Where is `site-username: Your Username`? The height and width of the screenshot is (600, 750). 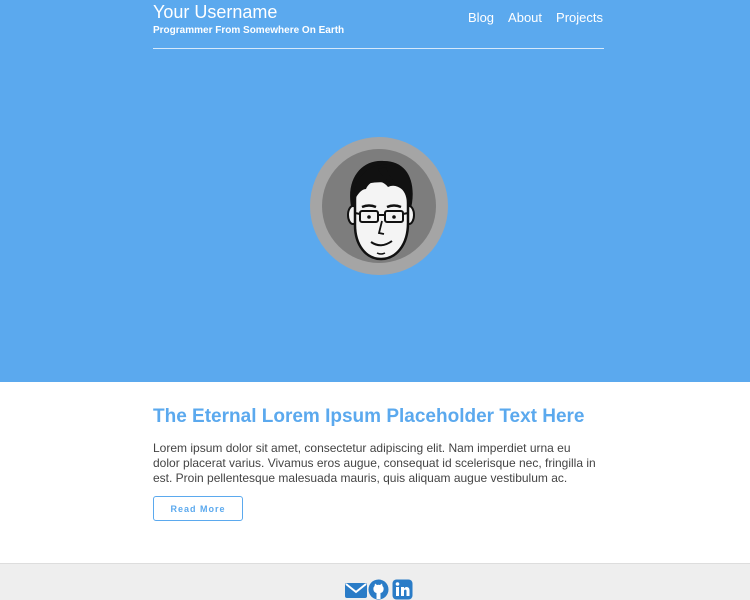
site-username: Your Username is located at coordinates (248, 12).